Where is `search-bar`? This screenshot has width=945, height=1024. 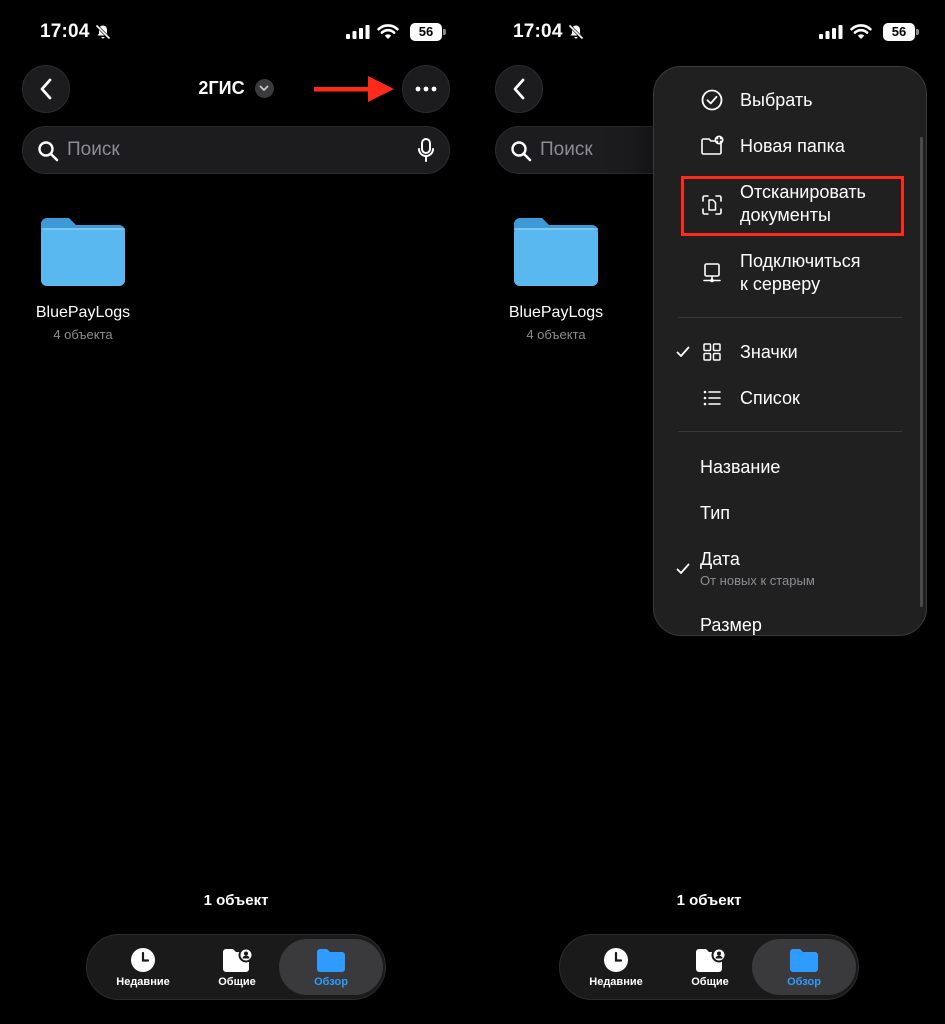
search-bar is located at coordinates (236, 150).